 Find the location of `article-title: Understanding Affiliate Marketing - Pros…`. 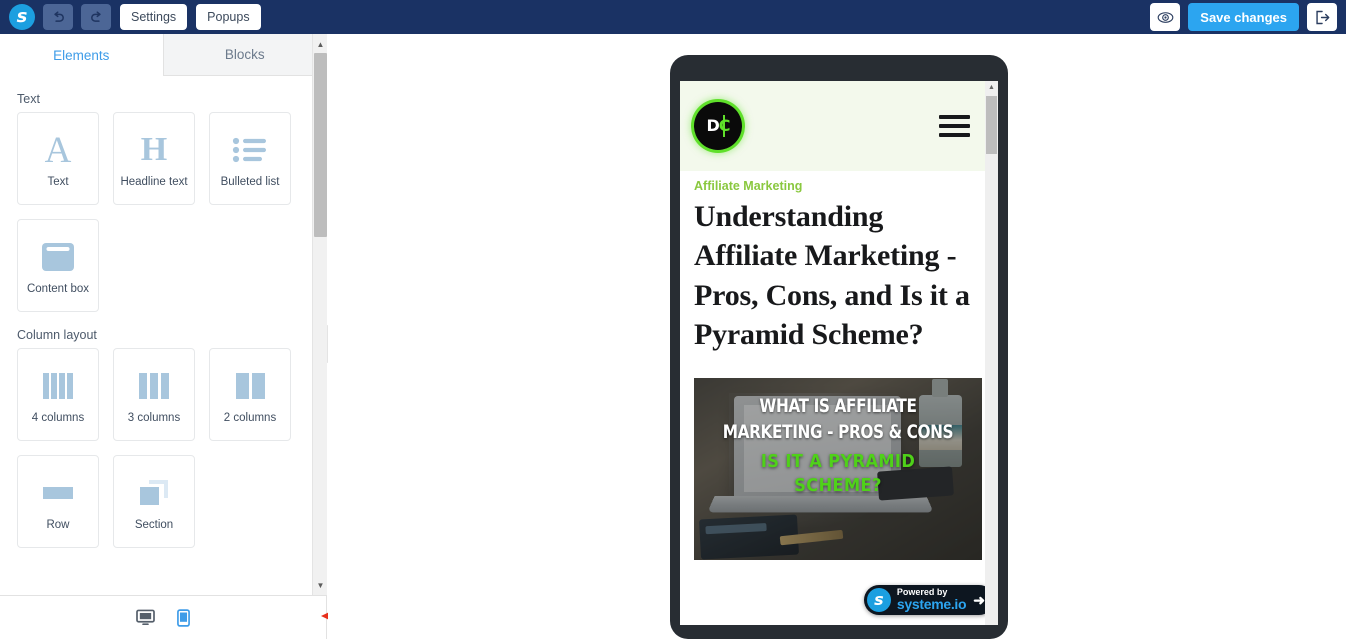

article-title: Understanding Affiliate Marketing - Pros… is located at coordinates (832, 275).